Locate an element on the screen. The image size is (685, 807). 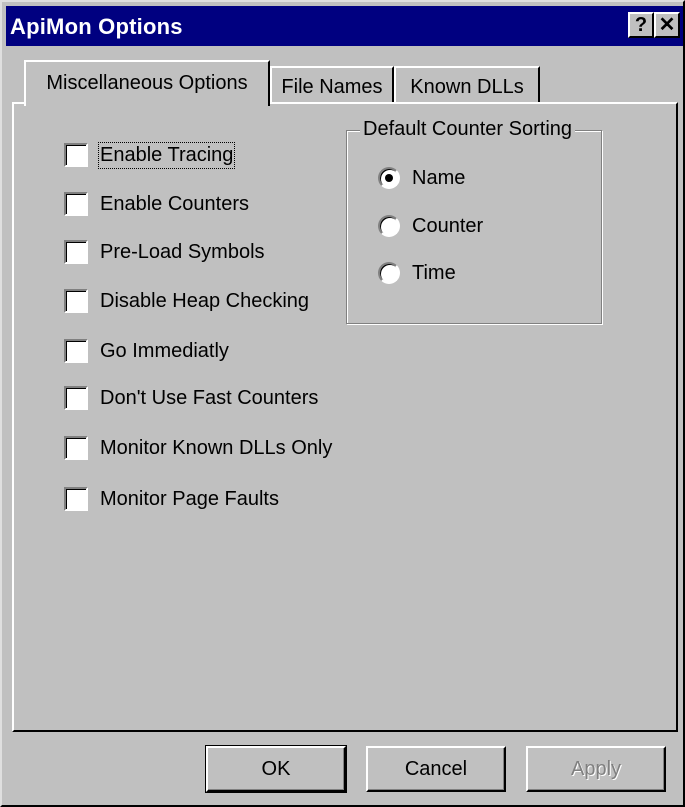
cancel-button: Cancel is located at coordinates (436, 769).